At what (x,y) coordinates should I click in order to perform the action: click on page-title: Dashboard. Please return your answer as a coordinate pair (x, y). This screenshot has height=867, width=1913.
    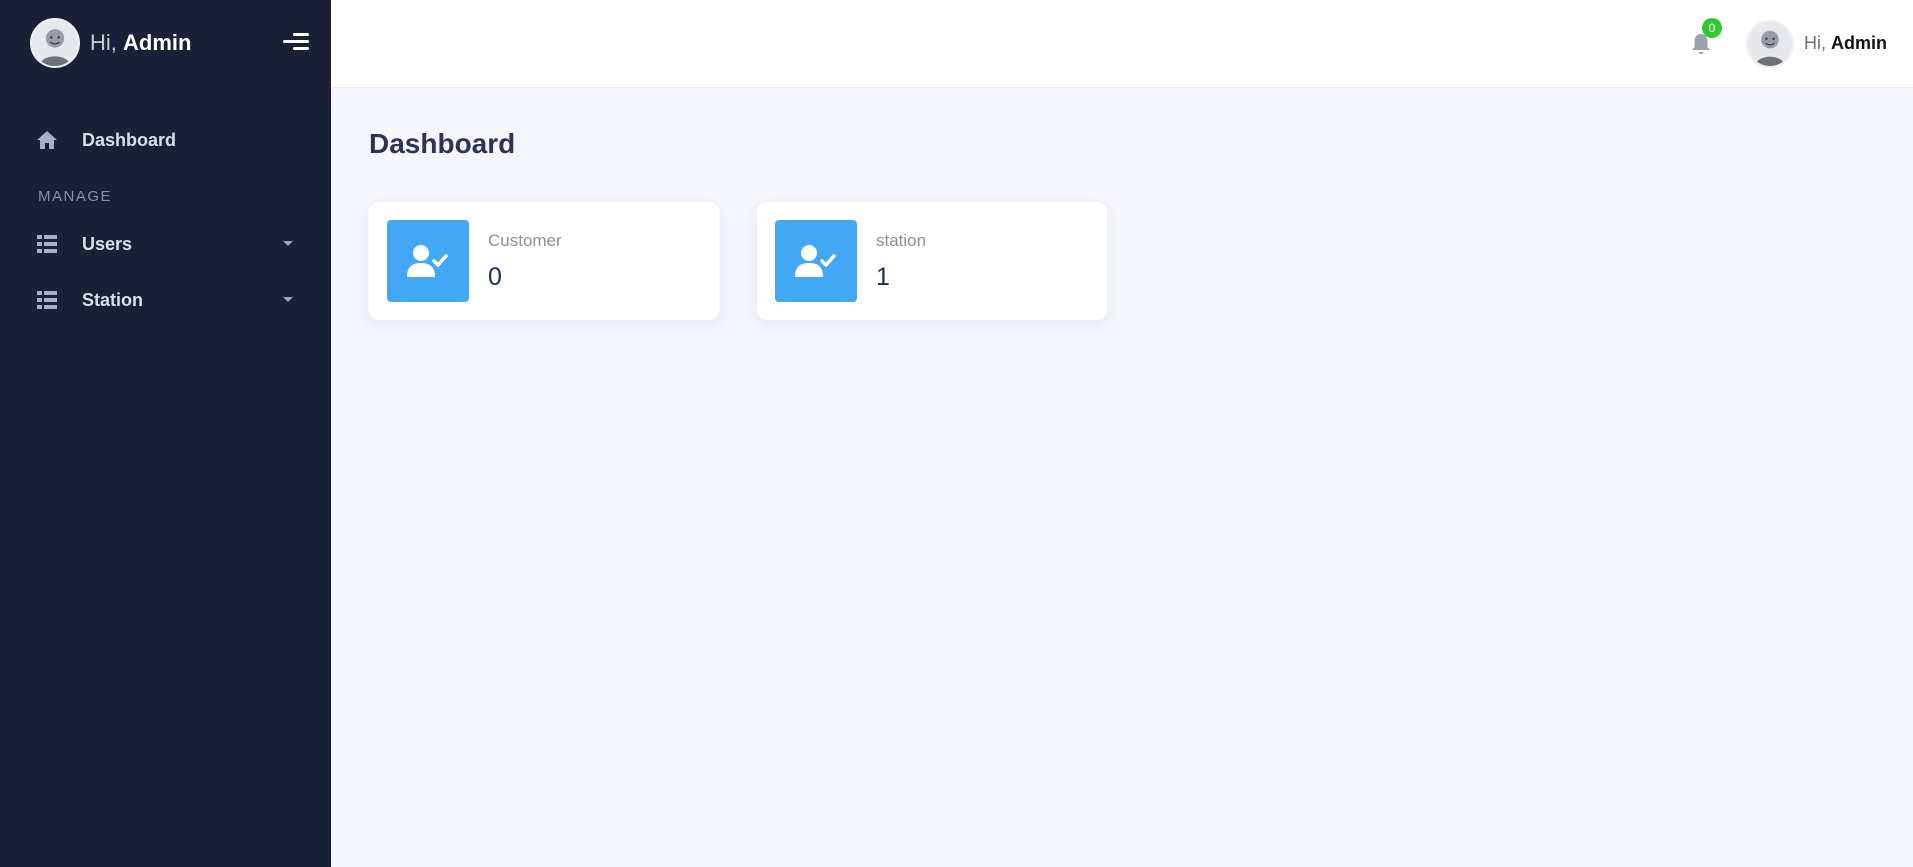
    Looking at the image, I should click on (442, 143).